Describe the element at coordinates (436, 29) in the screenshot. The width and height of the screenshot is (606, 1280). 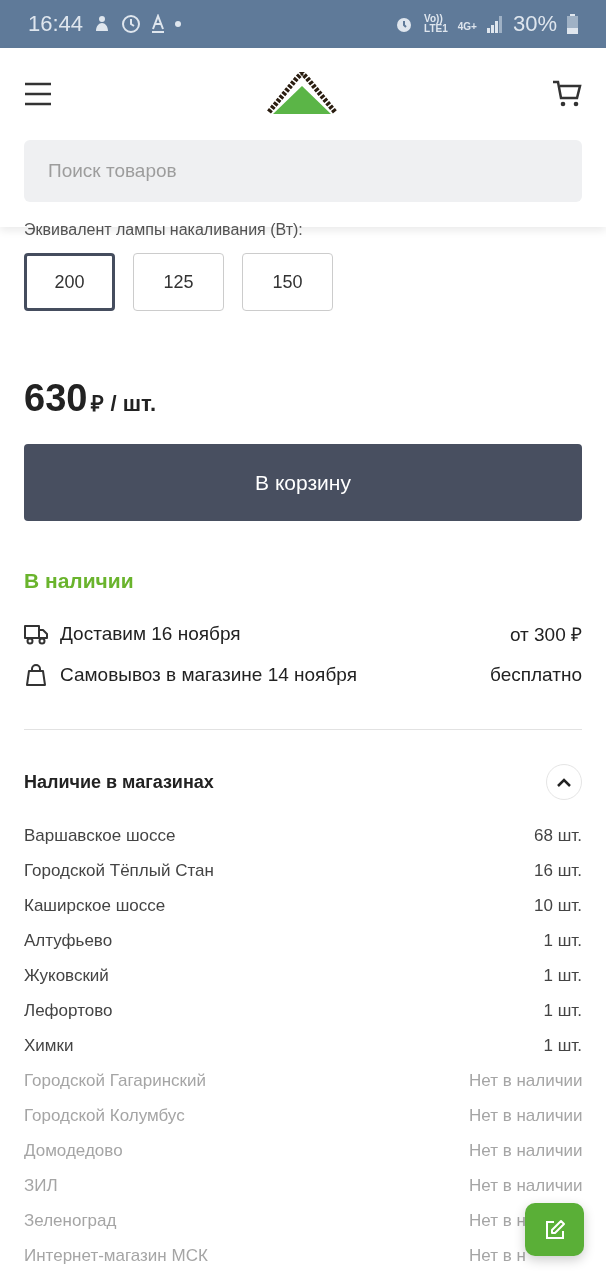
I see `lte-label: LTE1` at that location.